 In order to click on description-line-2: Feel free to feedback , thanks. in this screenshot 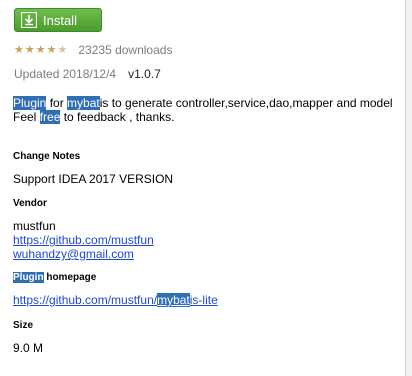, I will do `click(205, 117)`.